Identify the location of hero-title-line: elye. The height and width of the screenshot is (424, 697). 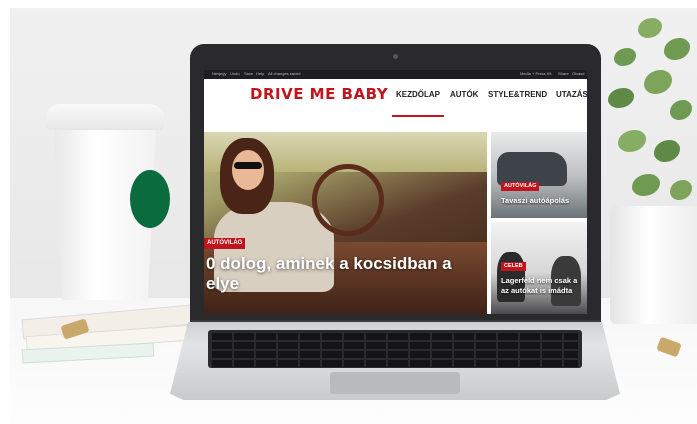
(223, 283).